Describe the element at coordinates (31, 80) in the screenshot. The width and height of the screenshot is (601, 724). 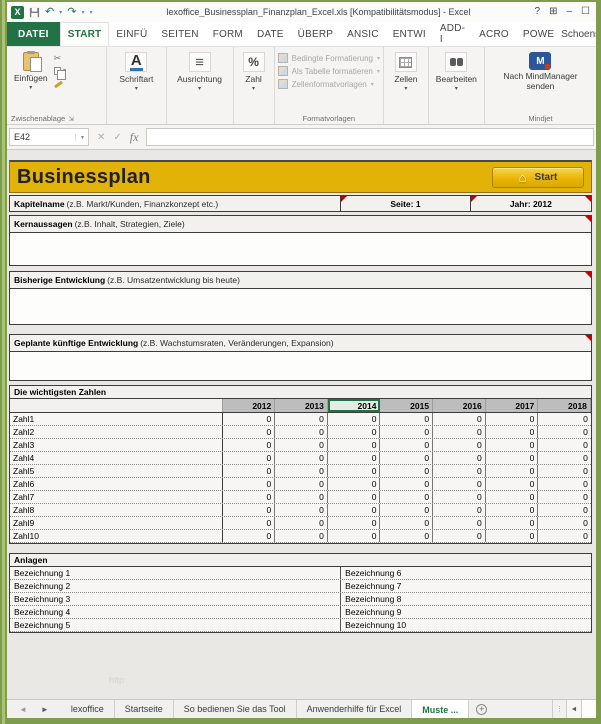
I see `paste-button: Einfügen ▾` at that location.